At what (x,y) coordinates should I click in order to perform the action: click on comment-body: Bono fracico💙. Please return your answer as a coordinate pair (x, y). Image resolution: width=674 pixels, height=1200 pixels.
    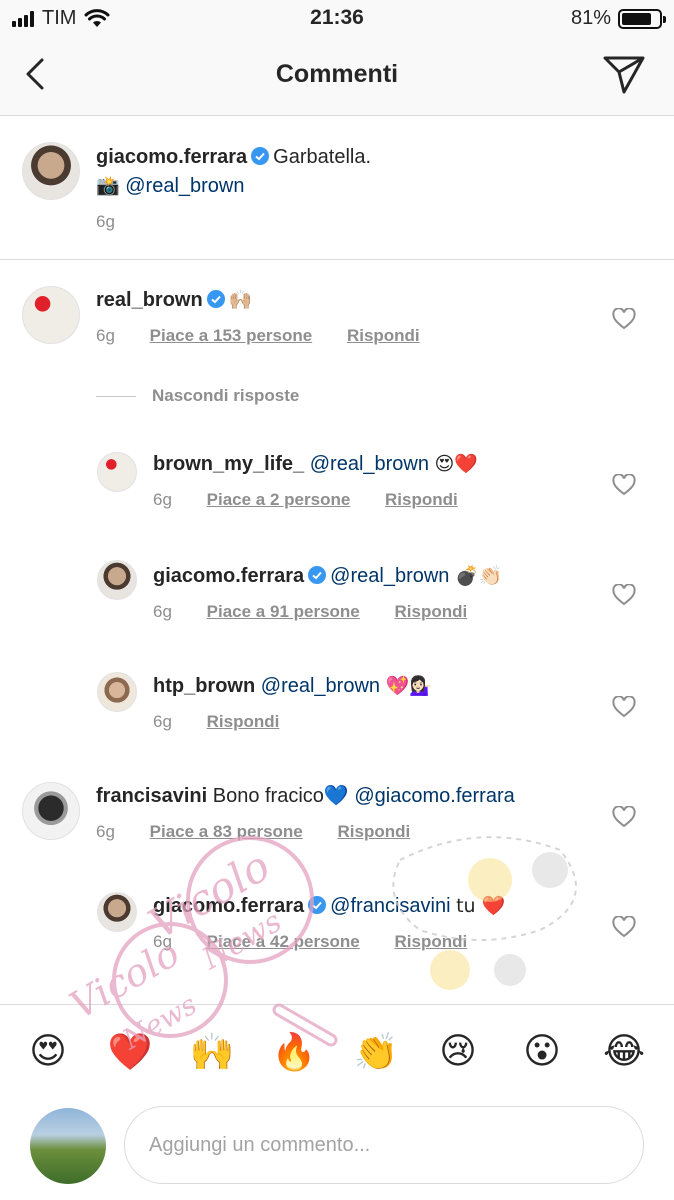
    Looking at the image, I should click on (280, 796).